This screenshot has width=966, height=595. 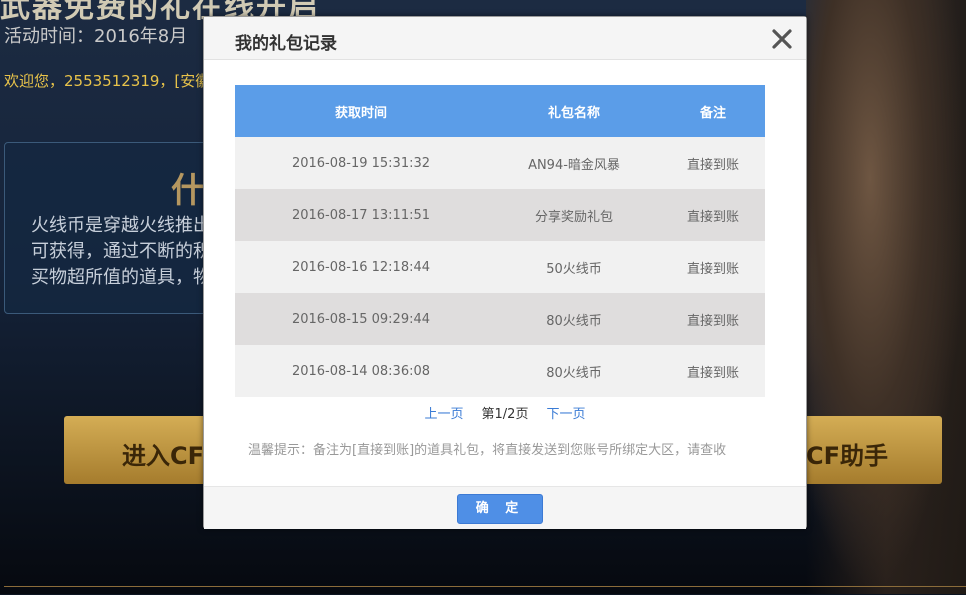 I want to click on pagination: 上一页 第1/2页 下一页, so click(x=505, y=412).